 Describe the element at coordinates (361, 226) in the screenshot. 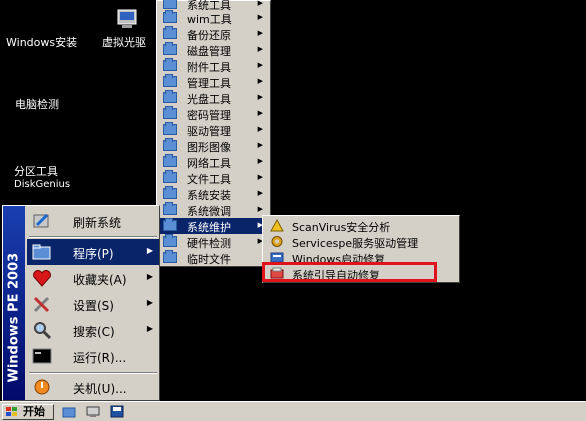

I see `menu-item-scanvirus: ScanVirus安全分析` at that location.